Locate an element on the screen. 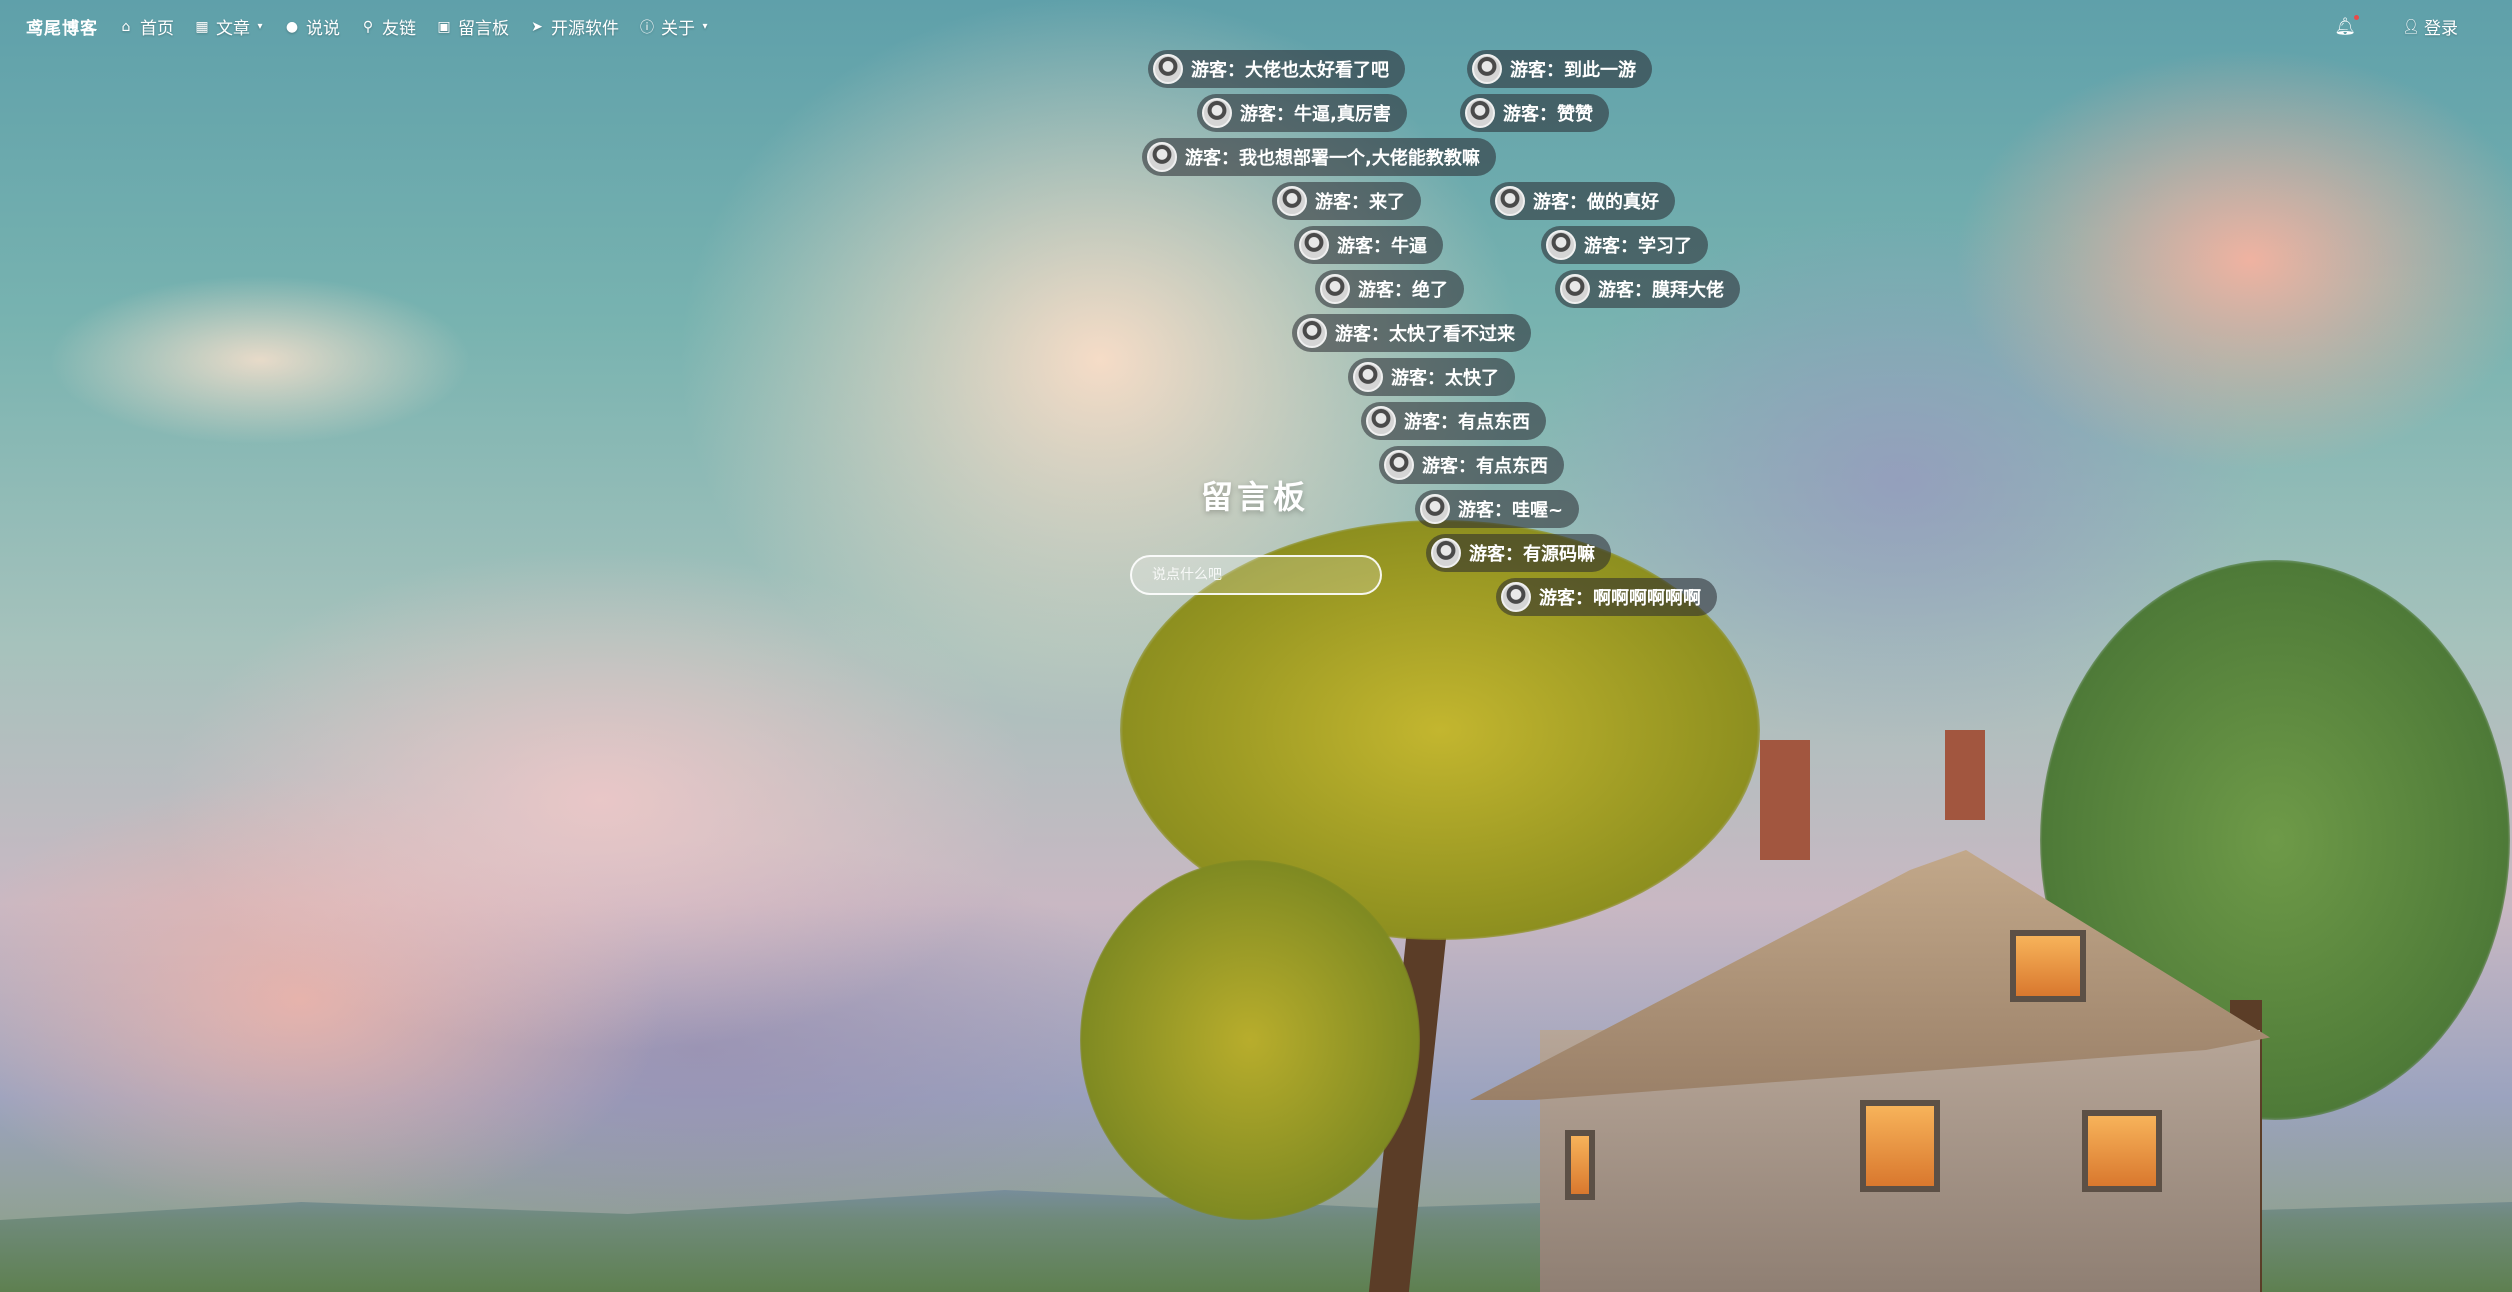  danmaku-text: 游客：牛逼,真厉害 is located at coordinates (1315, 114).